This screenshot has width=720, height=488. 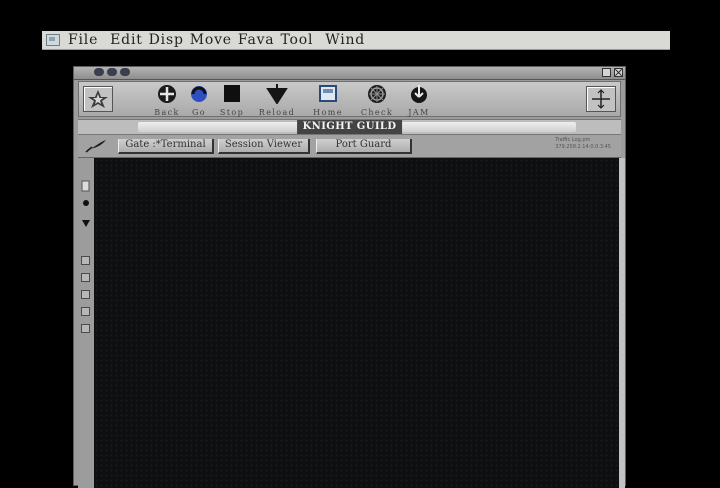 I want to click on menu-move: Move, so click(x=211, y=40).